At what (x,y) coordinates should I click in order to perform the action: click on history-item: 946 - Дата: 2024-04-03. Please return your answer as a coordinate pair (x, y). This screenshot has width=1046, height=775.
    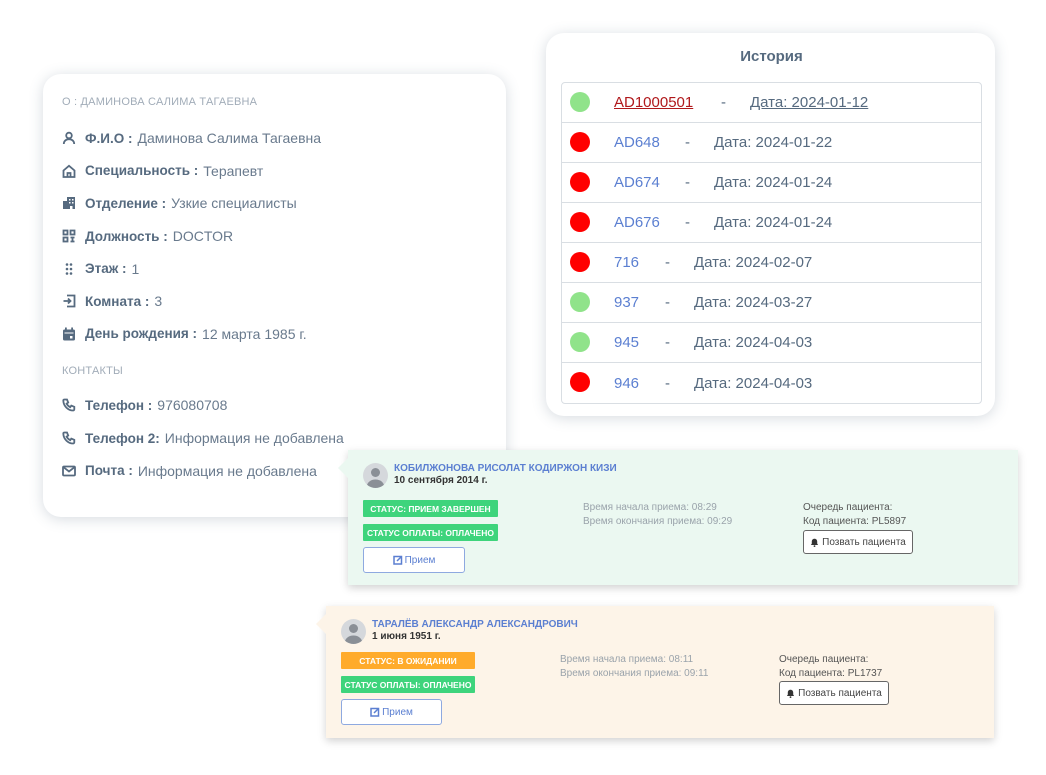
    Looking at the image, I should click on (771, 383).